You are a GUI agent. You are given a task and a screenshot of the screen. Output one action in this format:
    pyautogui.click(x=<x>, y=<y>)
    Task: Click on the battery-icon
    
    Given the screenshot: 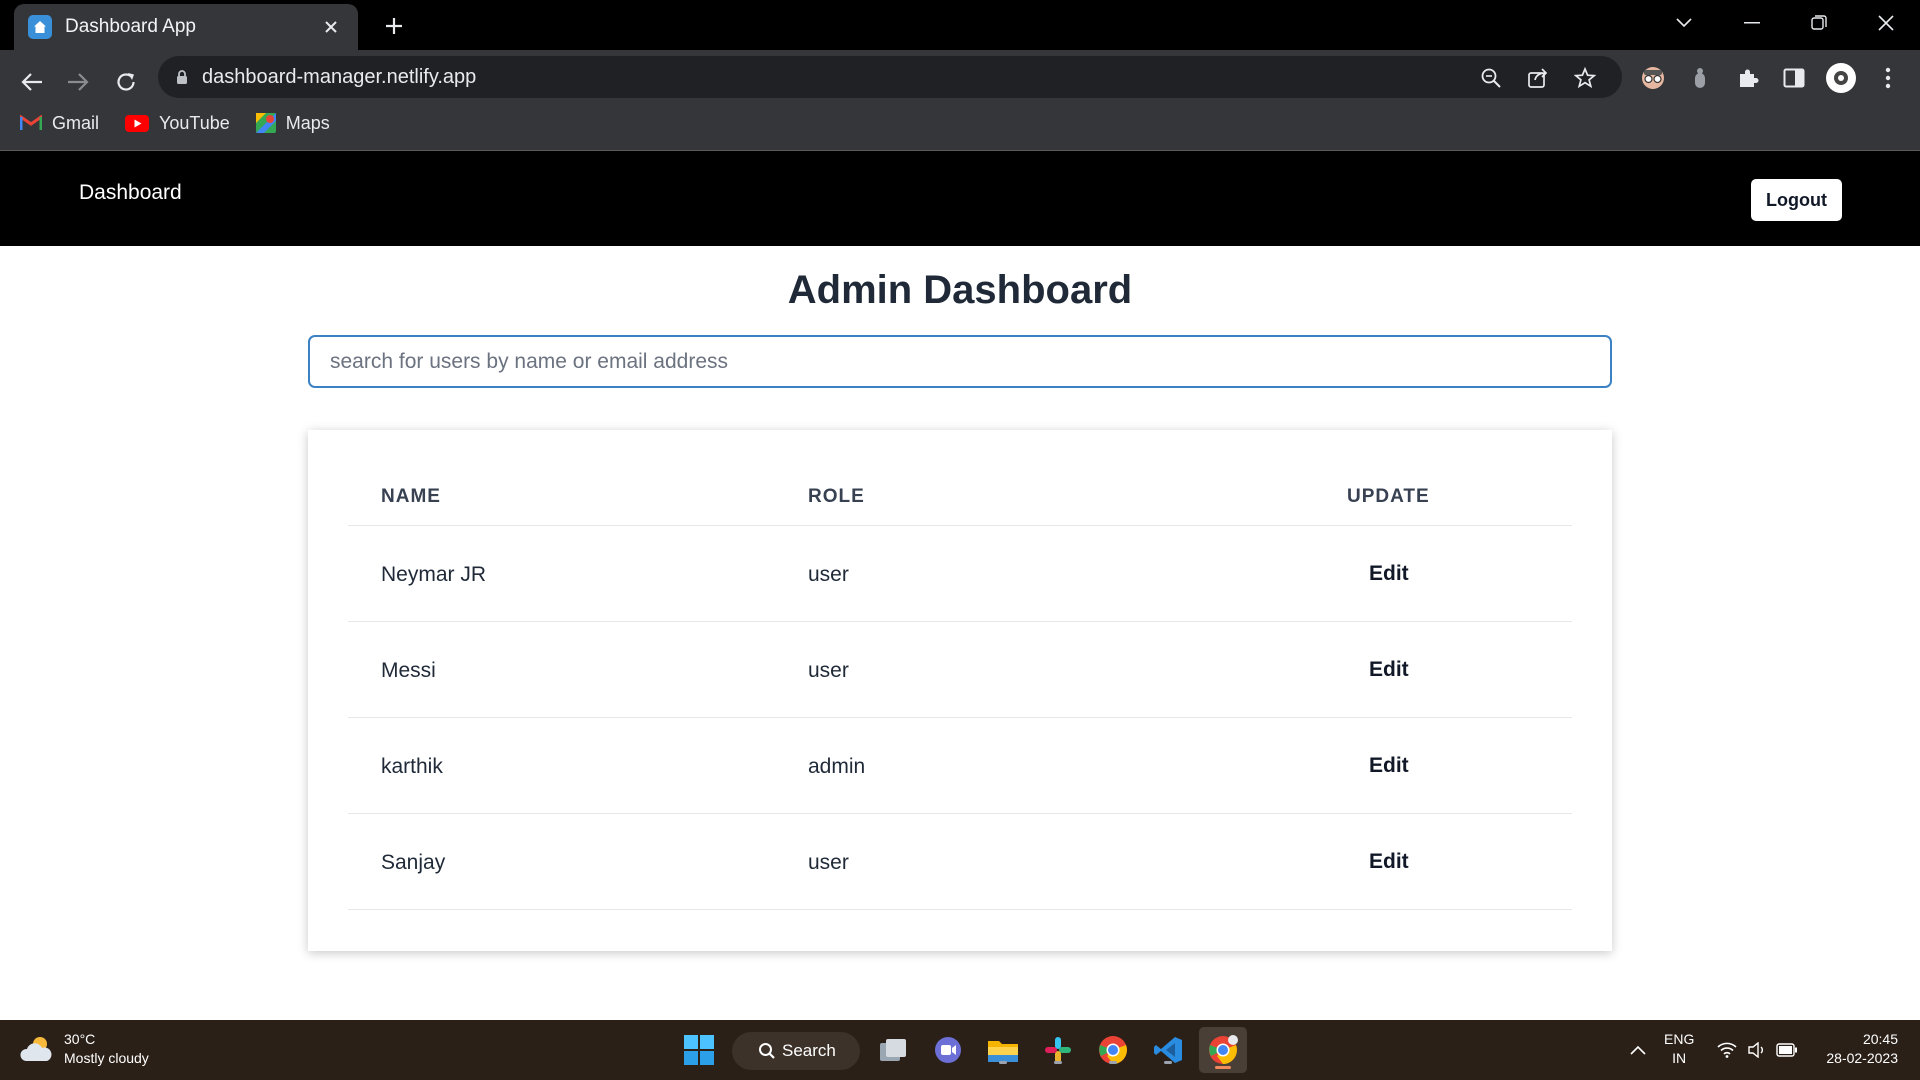 What is the action you would take?
    pyautogui.click(x=1787, y=1050)
    